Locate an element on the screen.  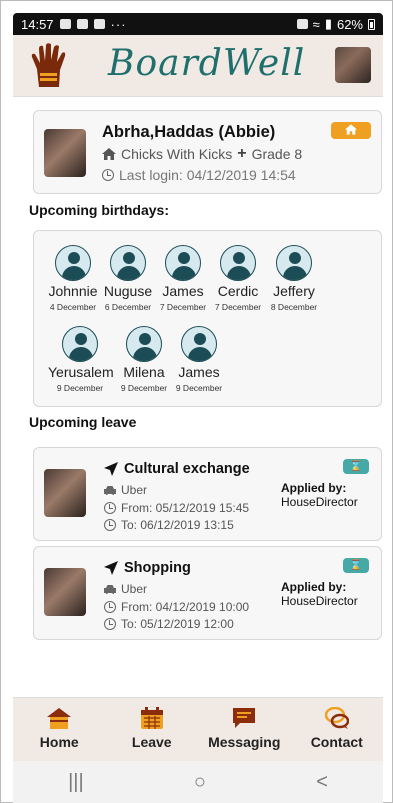
home-button: ○ is located at coordinates (200, 782).